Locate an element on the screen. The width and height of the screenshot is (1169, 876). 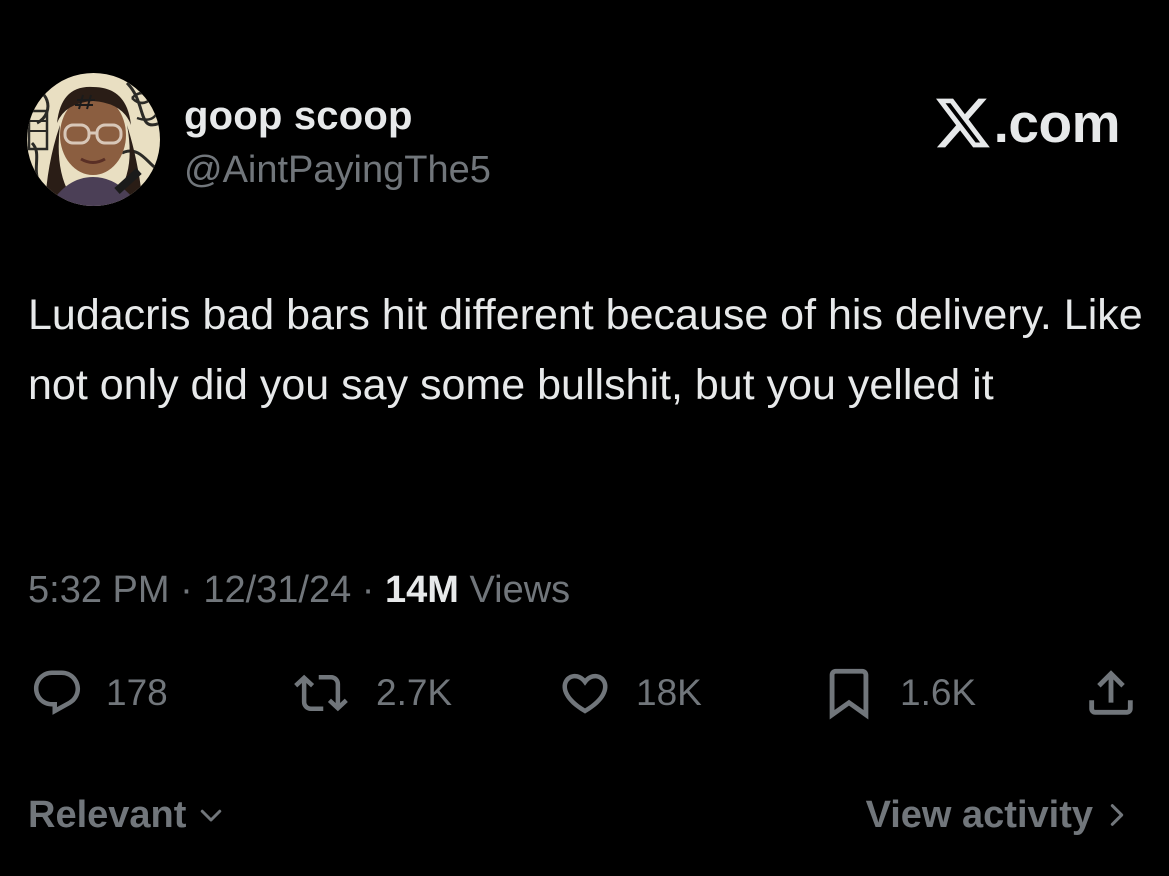
sort-replies-dropdown: Relevant is located at coordinates (127, 815).